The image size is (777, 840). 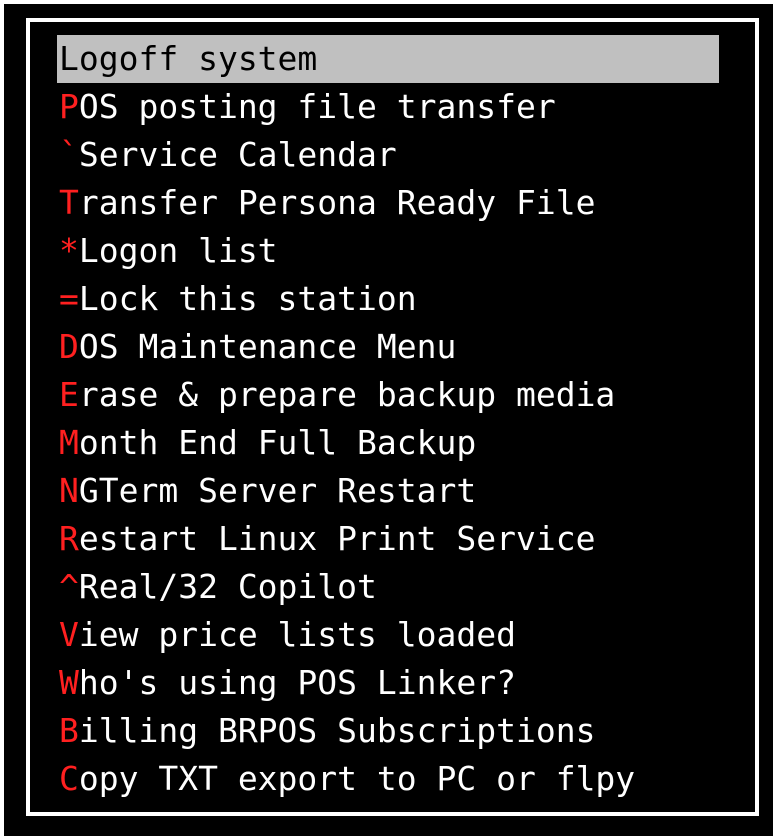 I want to click on menu-item-label: ransfer Persona Ready File, so click(x=337, y=202).